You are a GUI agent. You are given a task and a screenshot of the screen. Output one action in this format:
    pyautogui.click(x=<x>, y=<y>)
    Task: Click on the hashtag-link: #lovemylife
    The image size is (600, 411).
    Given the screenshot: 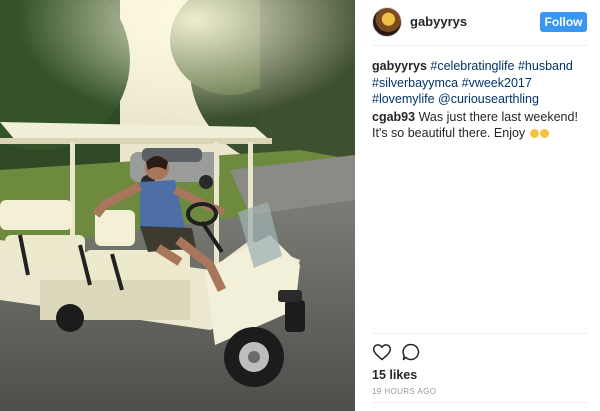 What is the action you would take?
    pyautogui.click(x=403, y=99)
    